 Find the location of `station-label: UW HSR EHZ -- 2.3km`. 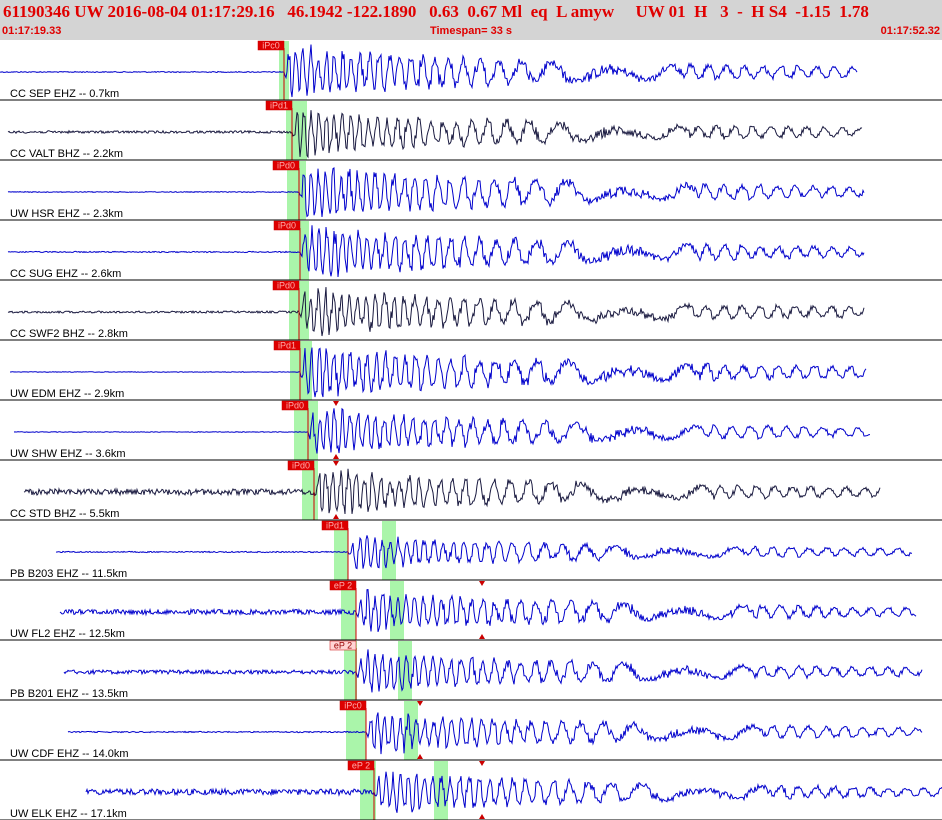

station-label: UW HSR EHZ -- 2.3km is located at coordinates (66, 214).